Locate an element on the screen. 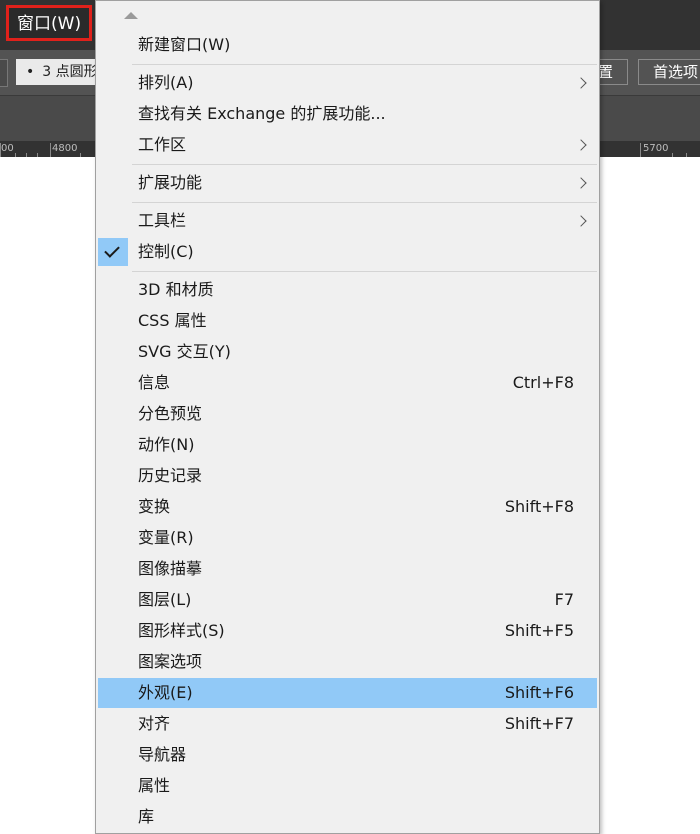 The width and height of the screenshot is (700, 834). checkmark-icon is located at coordinates (112, 250).